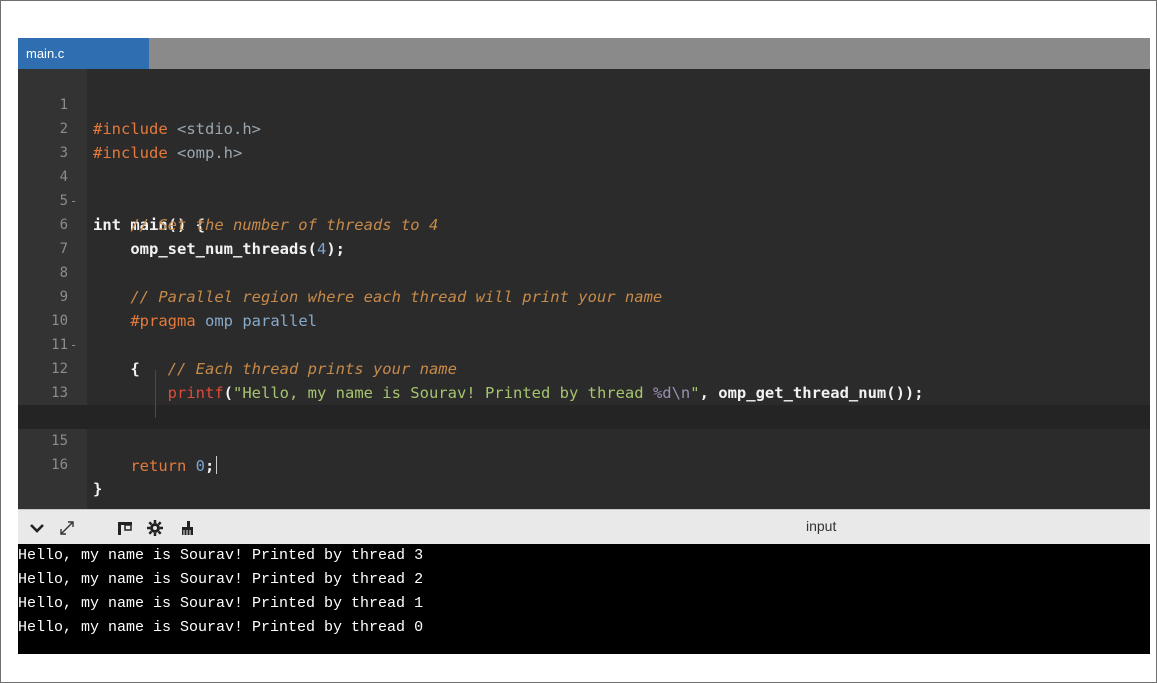 The height and width of the screenshot is (683, 1157). Describe the element at coordinates (37, 528) in the screenshot. I see `chevron-down-icon` at that location.